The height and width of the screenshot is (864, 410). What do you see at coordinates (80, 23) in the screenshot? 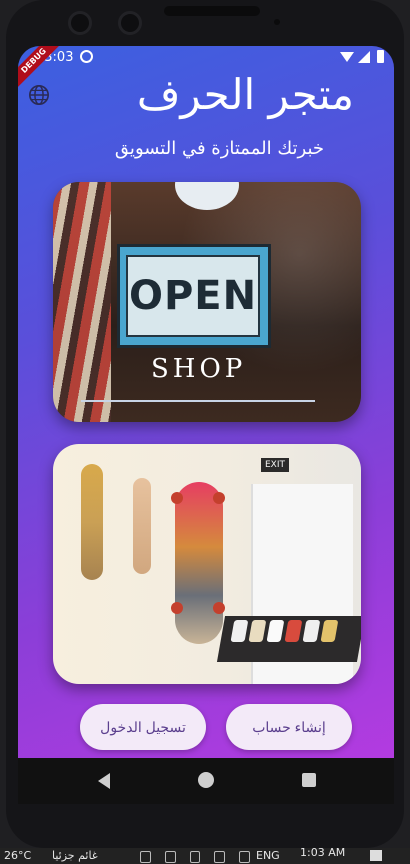
I see `front-camera-icon` at bounding box center [80, 23].